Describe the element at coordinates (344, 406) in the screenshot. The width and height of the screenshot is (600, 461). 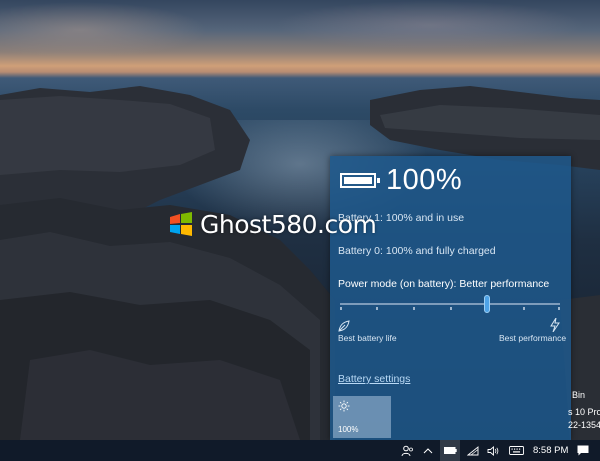
I see `brightness-icon` at that location.